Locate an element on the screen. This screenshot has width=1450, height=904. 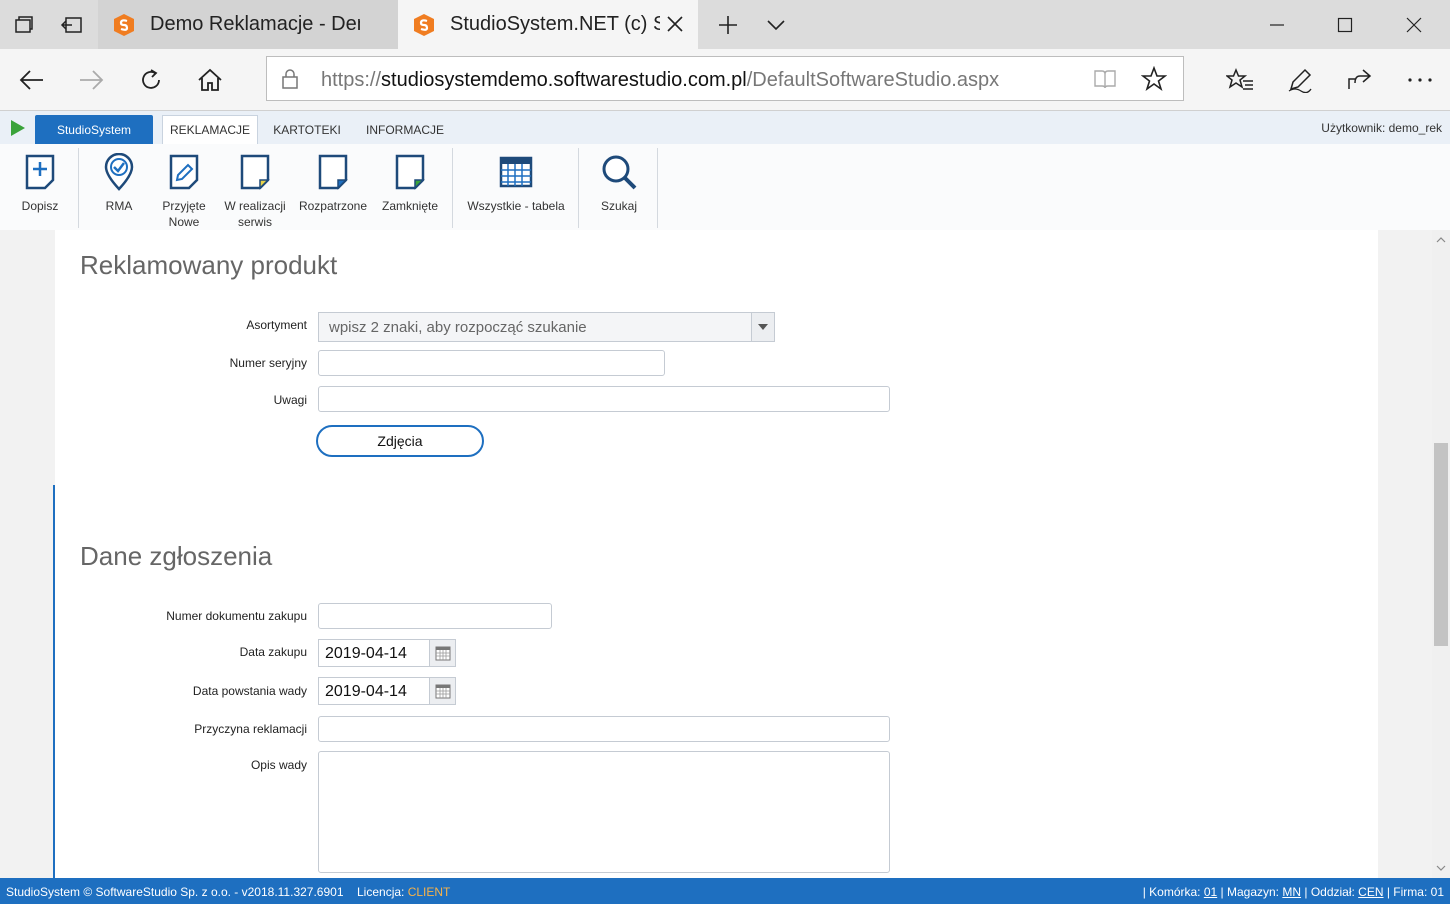
tab-preview-button is located at coordinates (776, 24).